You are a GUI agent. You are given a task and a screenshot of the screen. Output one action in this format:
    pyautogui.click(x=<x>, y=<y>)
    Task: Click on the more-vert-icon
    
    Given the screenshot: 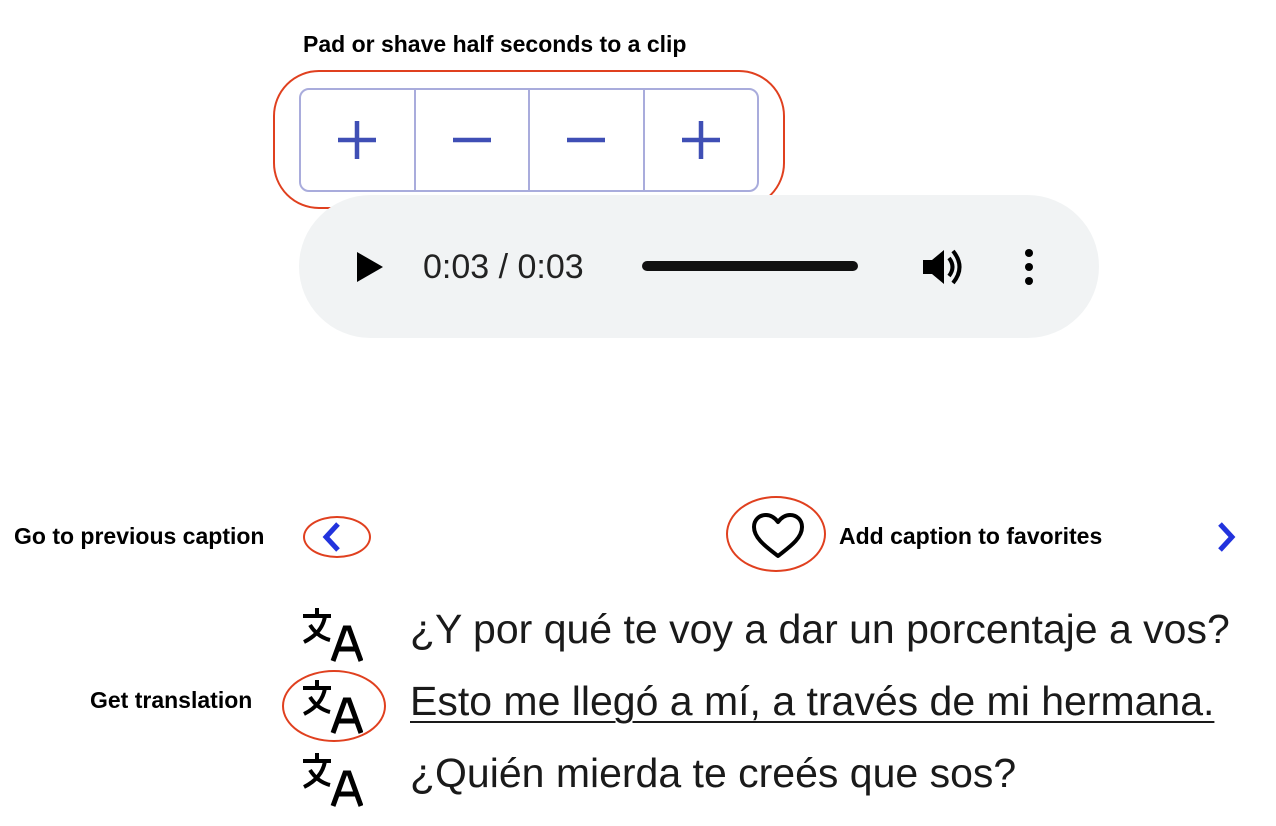 What is the action you would take?
    pyautogui.click(x=1029, y=267)
    